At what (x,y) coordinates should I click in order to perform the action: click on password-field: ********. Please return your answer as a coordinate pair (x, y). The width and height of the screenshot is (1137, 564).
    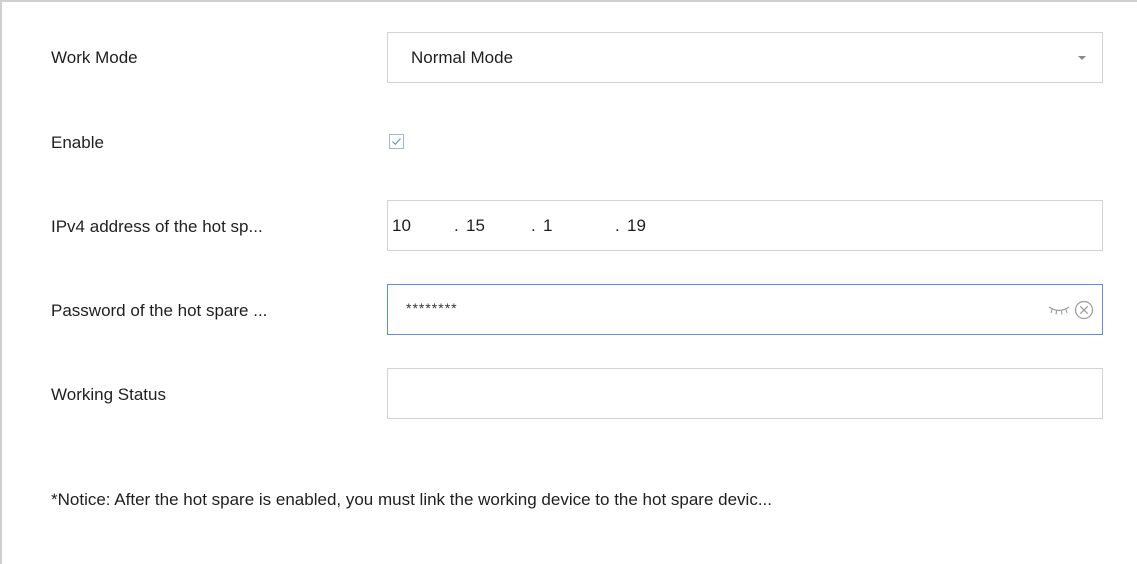
    Looking at the image, I should click on (745, 309).